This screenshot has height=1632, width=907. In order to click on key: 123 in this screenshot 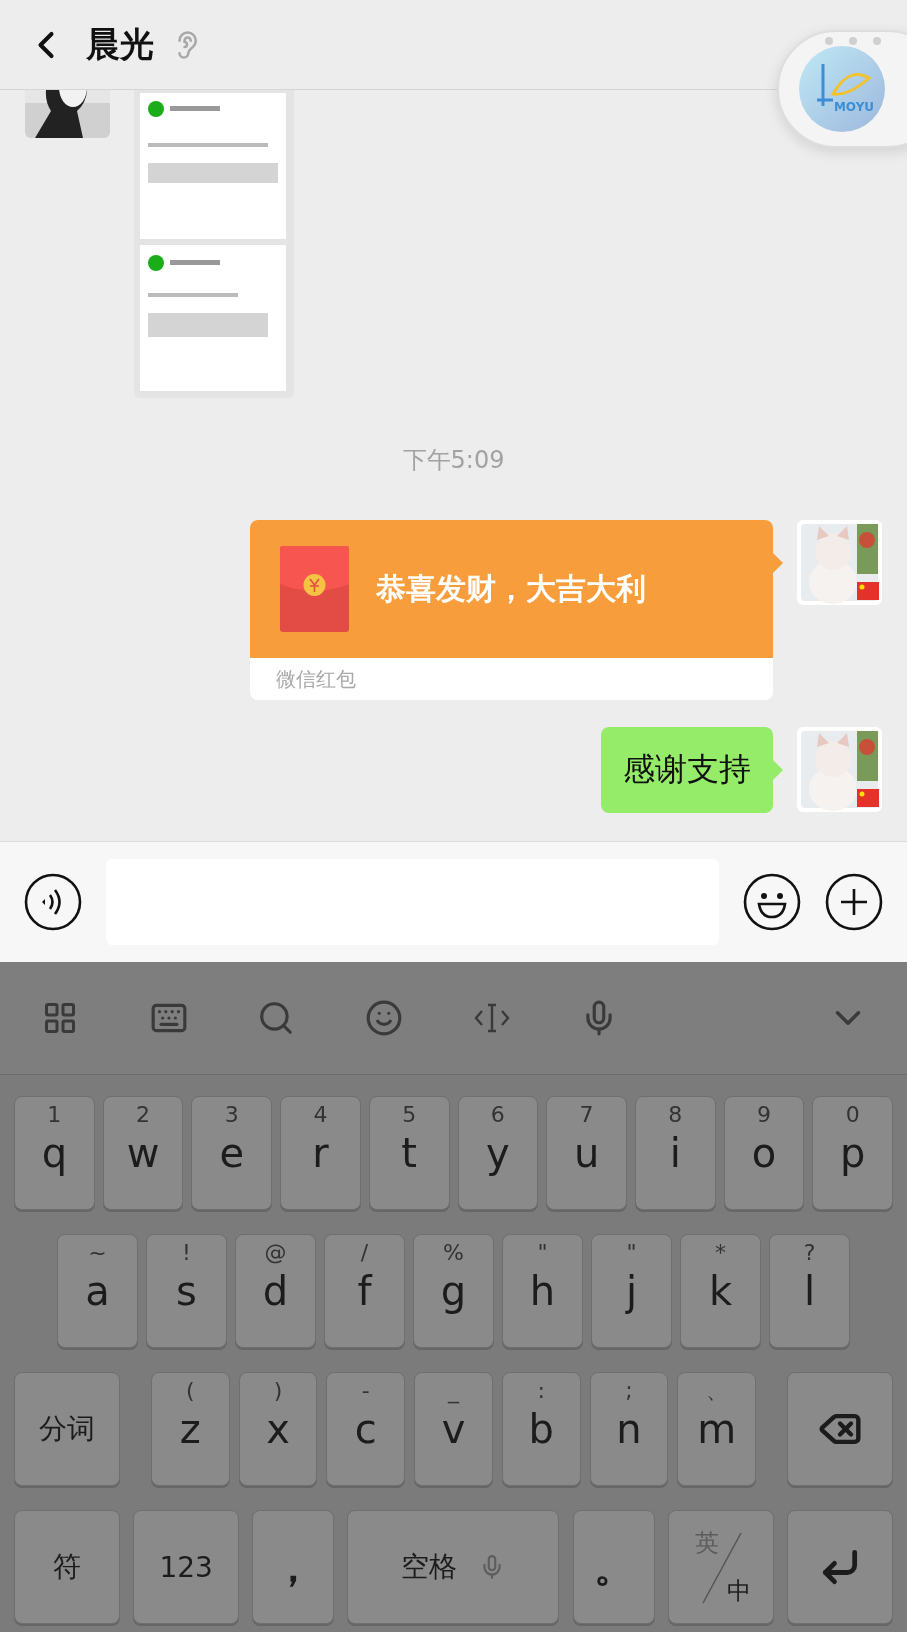, I will do `click(186, 1567)`.